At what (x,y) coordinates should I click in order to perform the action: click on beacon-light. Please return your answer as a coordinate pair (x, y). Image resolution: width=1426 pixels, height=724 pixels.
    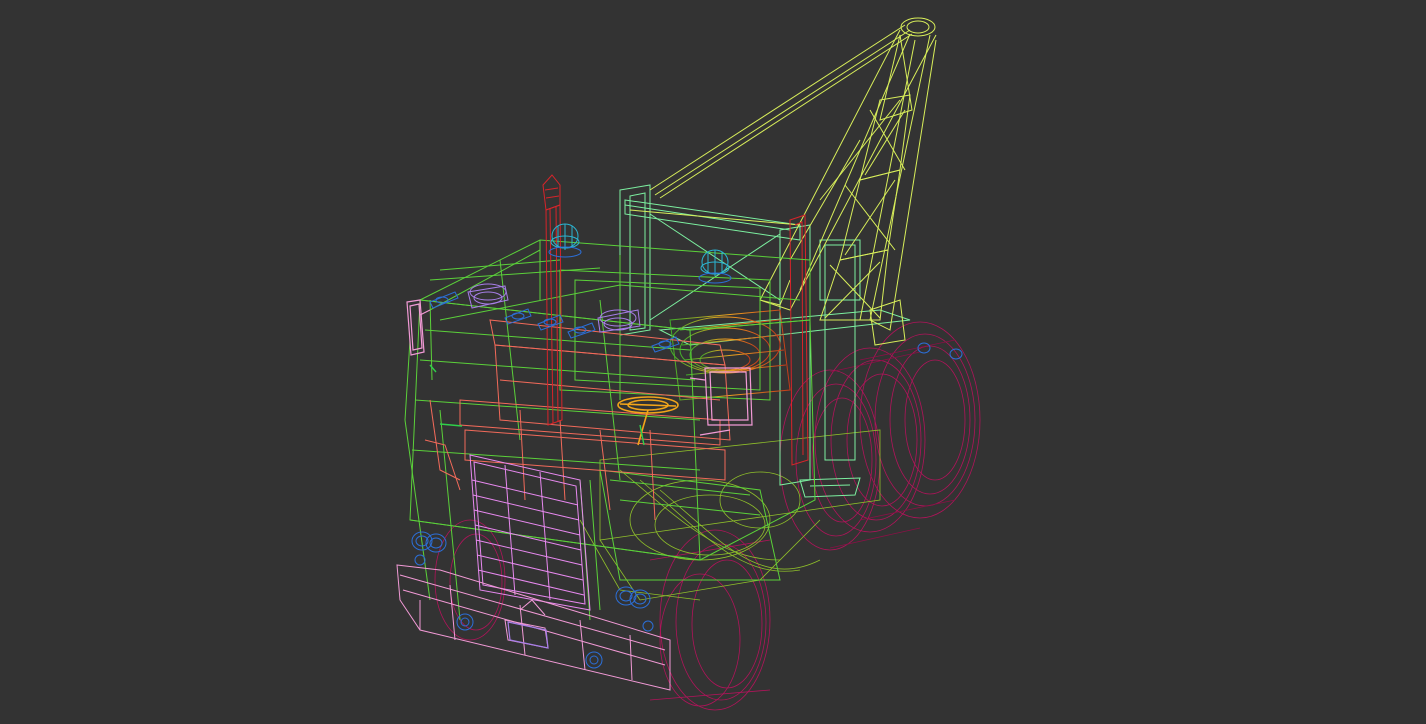
    Looking at the image, I should click on (640, 249).